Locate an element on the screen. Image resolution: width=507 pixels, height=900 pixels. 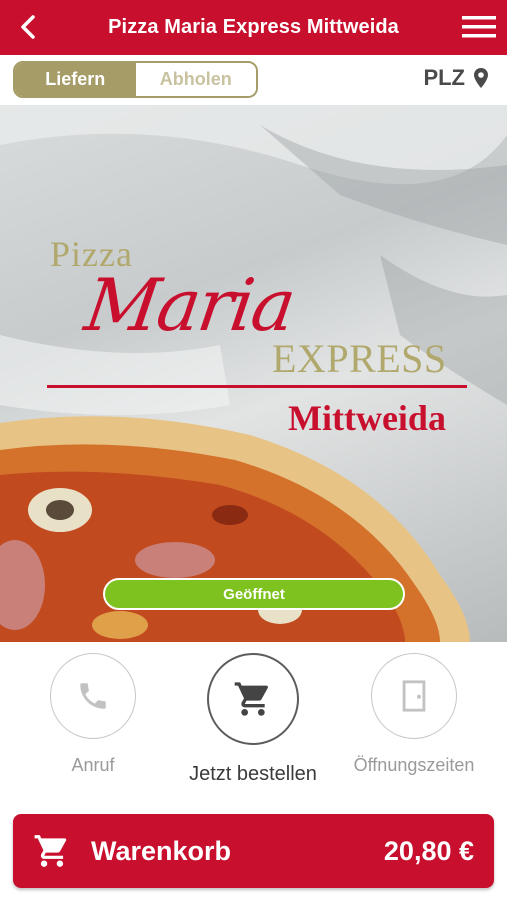
order-now-label: Jetzt bestellen is located at coordinates (253, 774).